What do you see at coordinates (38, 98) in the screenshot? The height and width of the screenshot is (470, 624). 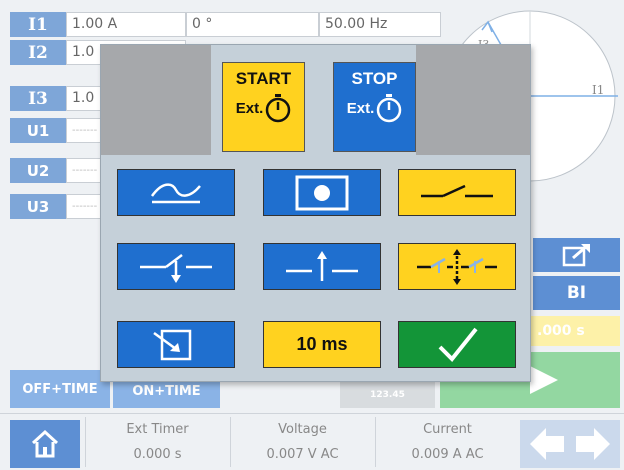 I see `channel-tag-i3: I3` at bounding box center [38, 98].